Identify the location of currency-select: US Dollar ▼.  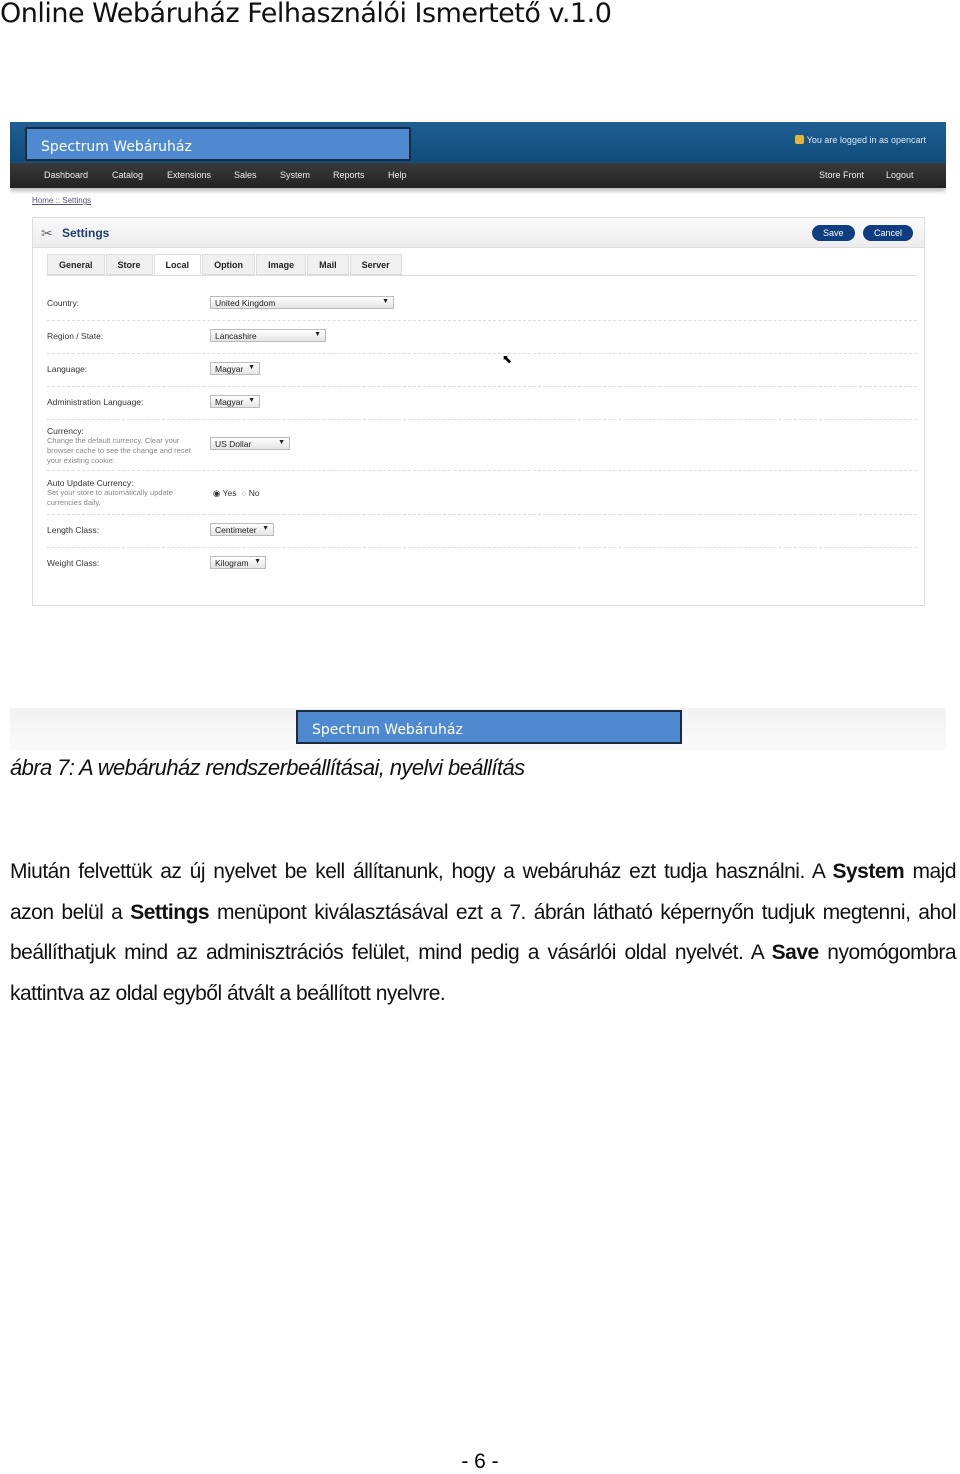
(250, 443).